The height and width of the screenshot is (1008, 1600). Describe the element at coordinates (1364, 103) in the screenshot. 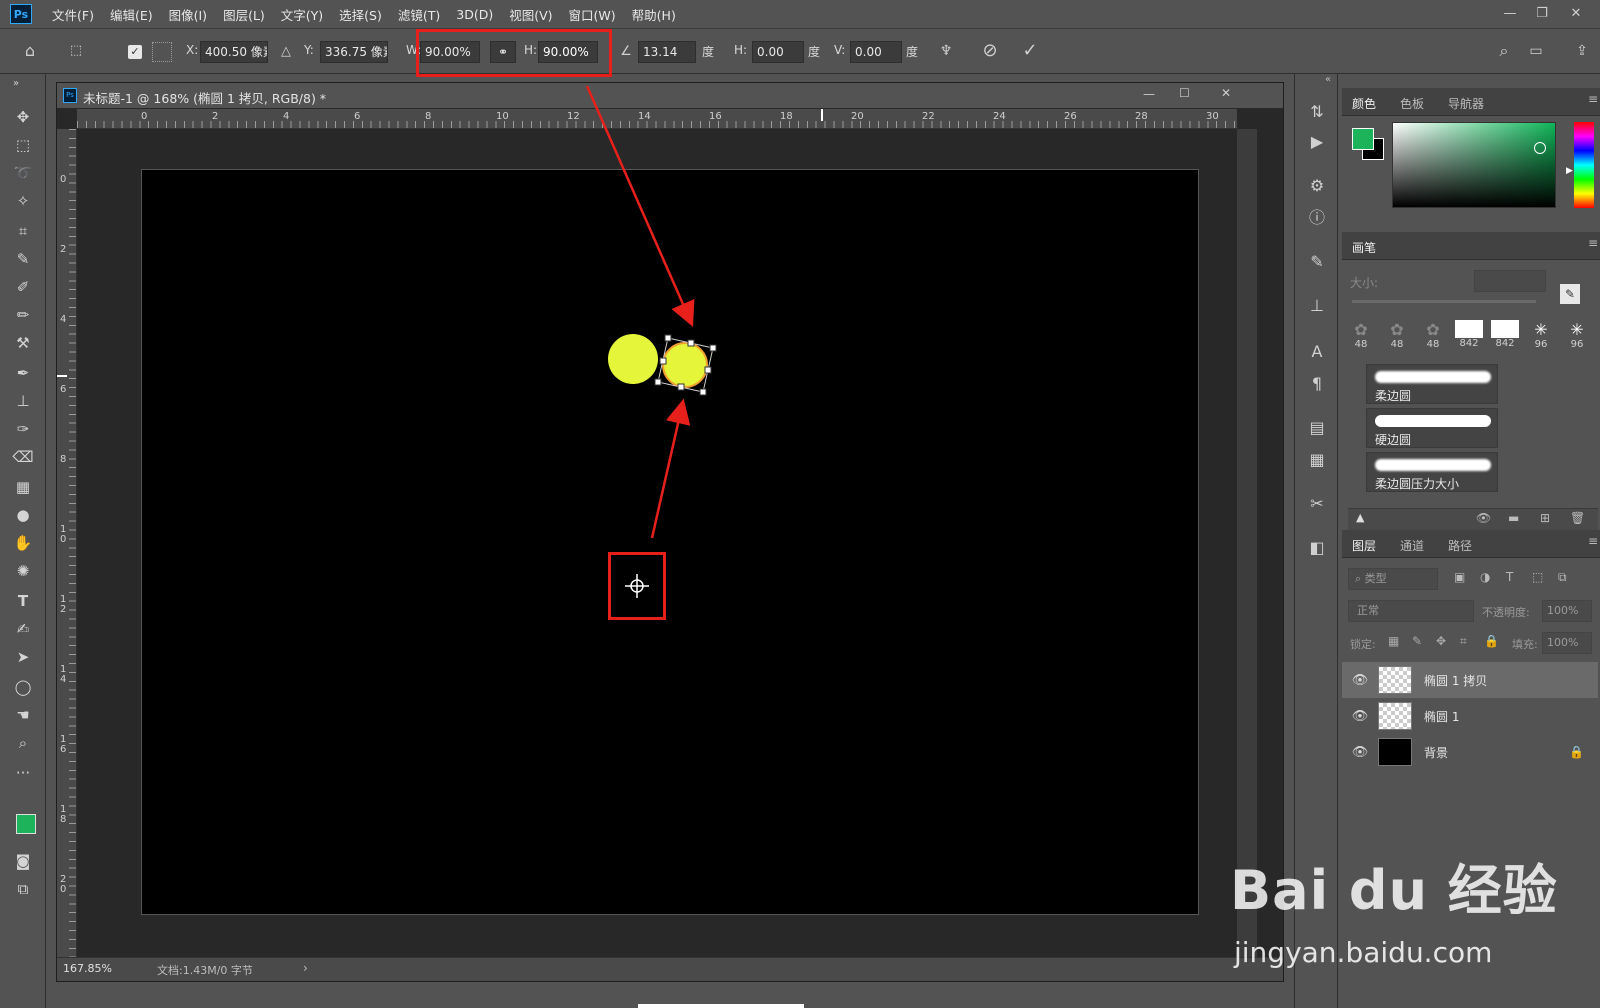

I see `tab-color: 颜色` at that location.